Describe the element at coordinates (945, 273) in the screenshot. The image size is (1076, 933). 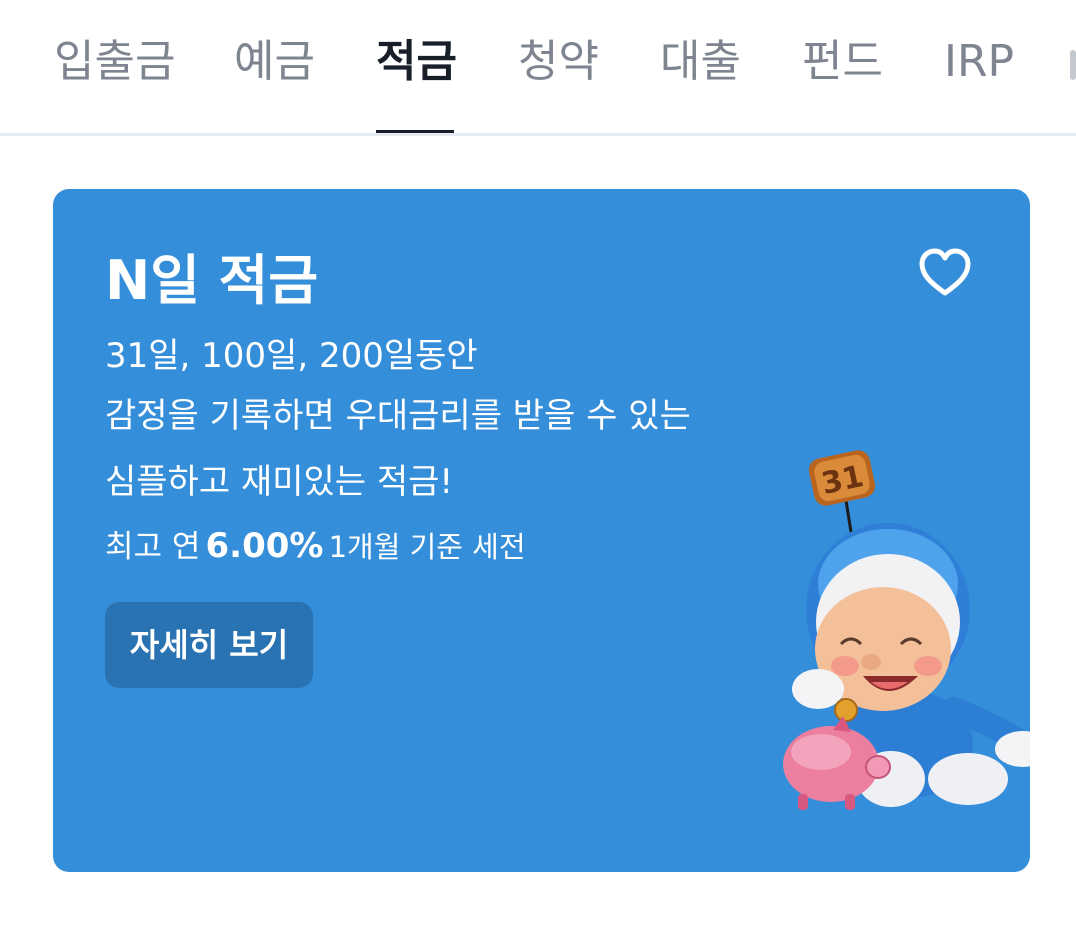
I see `heart-outline-icon` at that location.